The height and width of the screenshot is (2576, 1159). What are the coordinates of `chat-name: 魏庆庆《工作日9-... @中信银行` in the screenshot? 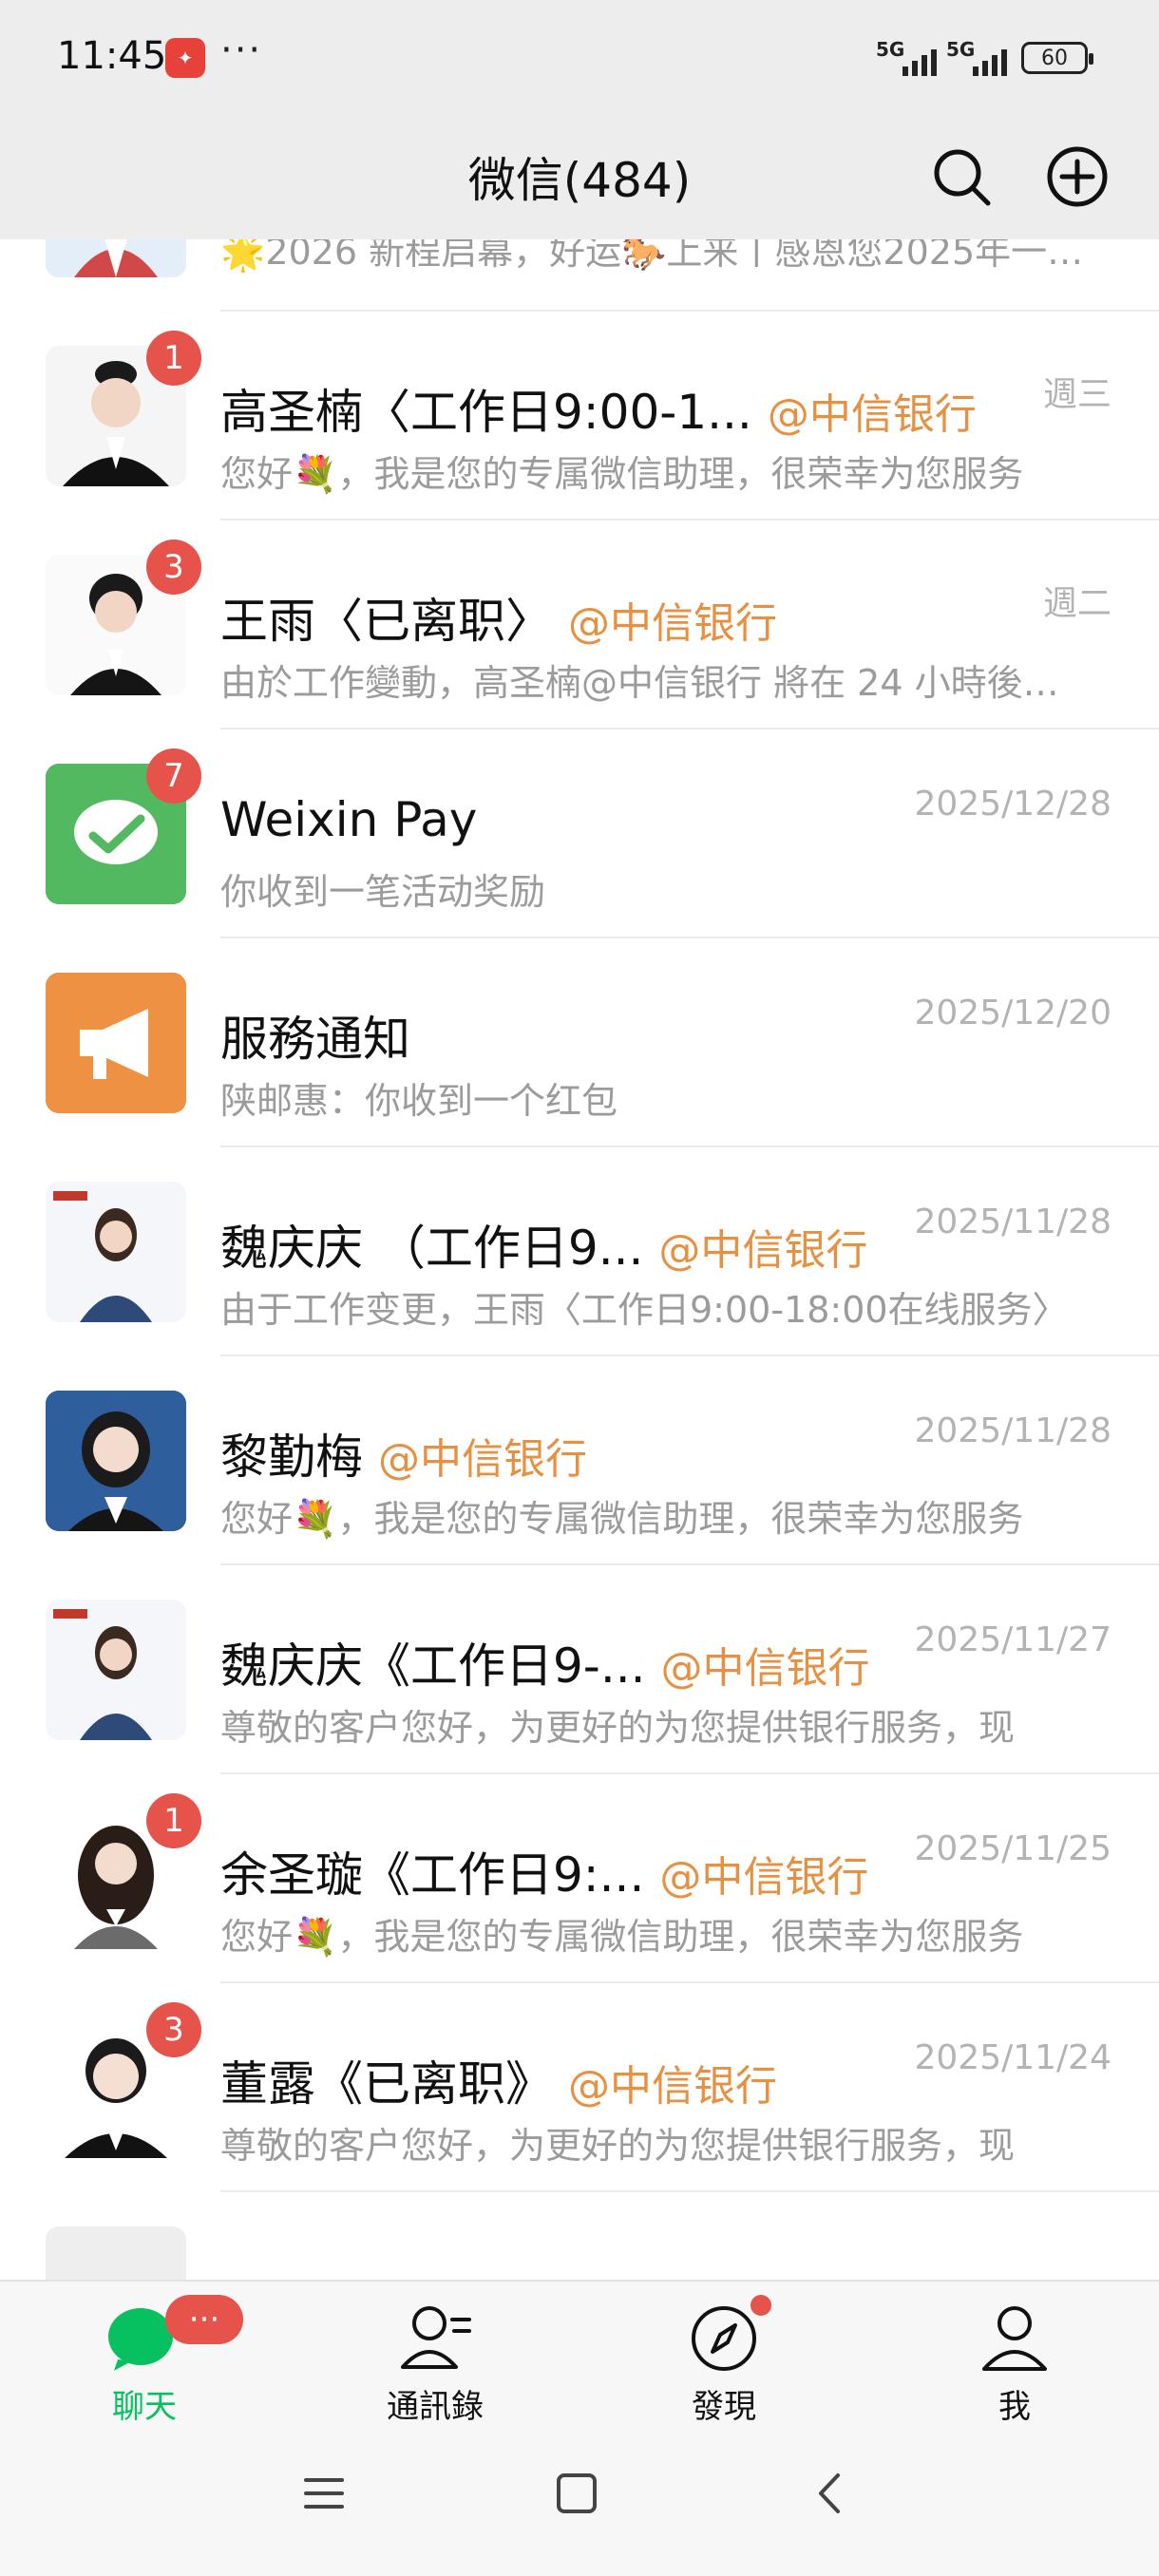 It's located at (545, 1662).